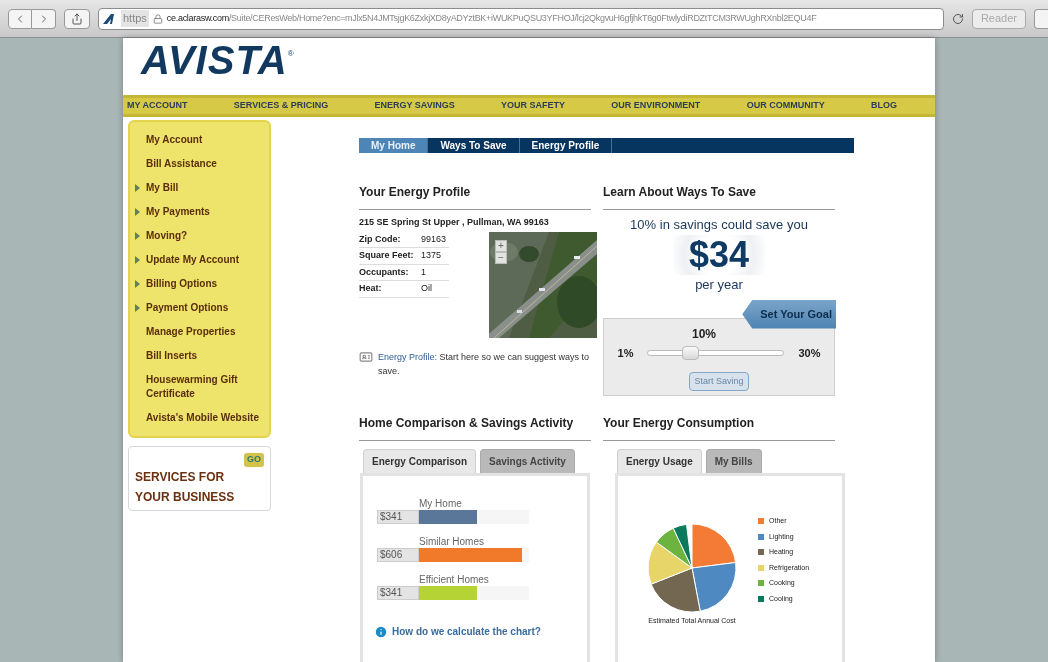  What do you see at coordinates (656, 106) in the screenshot?
I see `nav-link: OUR ENVIRONMENT` at bounding box center [656, 106].